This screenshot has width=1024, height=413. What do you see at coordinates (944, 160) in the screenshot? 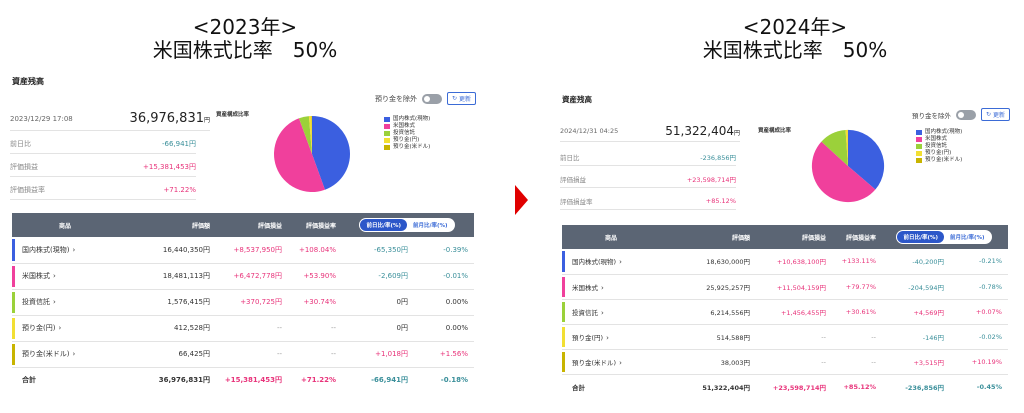
I see `legend-label: 預り金(米ドル)` at bounding box center [944, 160].